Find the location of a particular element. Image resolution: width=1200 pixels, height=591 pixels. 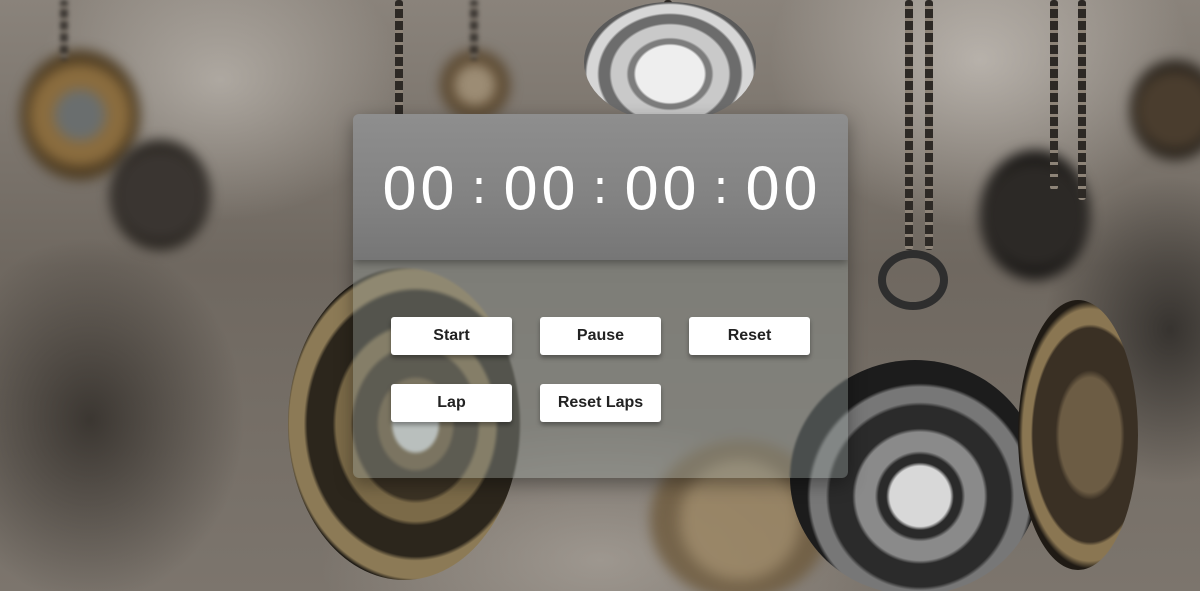

minutes-value: 00 is located at coordinates (540, 189).